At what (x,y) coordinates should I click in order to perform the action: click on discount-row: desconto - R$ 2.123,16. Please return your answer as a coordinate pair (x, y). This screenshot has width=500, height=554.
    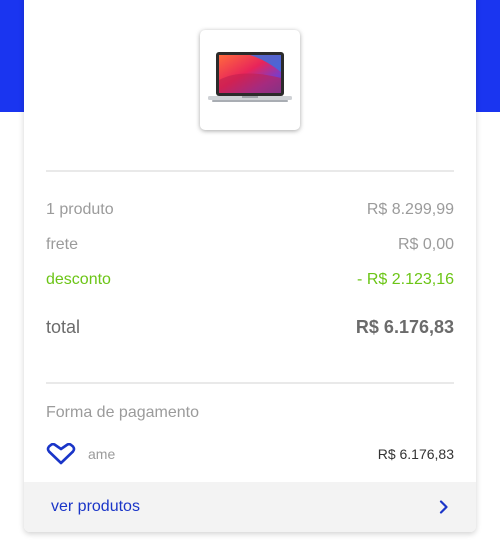
    Looking at the image, I should click on (250, 280).